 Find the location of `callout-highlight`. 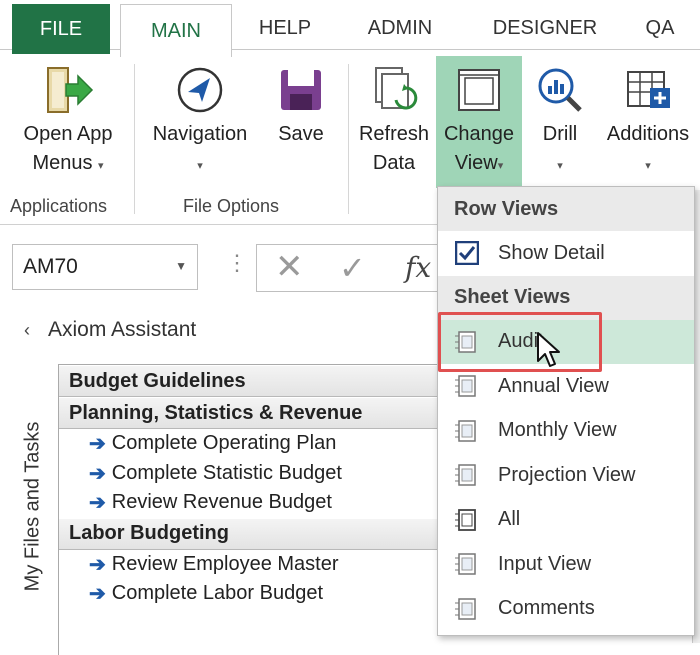

callout-highlight is located at coordinates (520, 342).